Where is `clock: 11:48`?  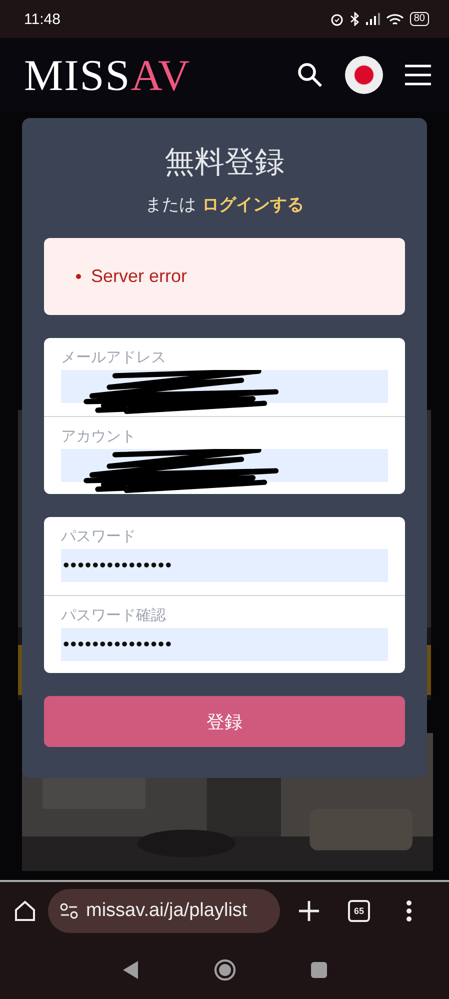 clock: 11:48 is located at coordinates (42, 19).